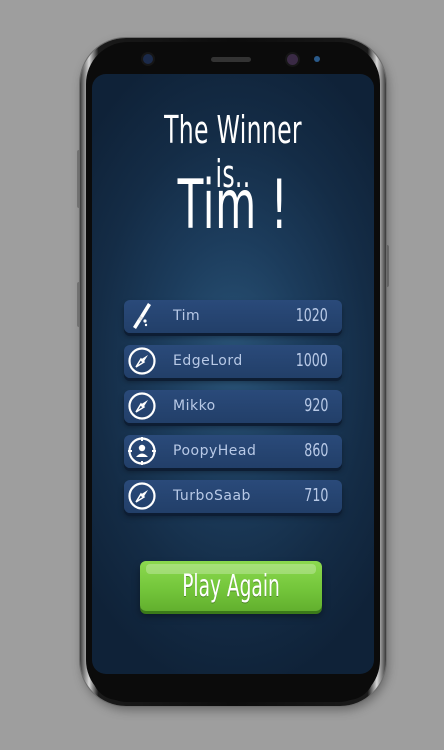  I want to click on leaderboard-row: TurboSaab 710, so click(233, 496).